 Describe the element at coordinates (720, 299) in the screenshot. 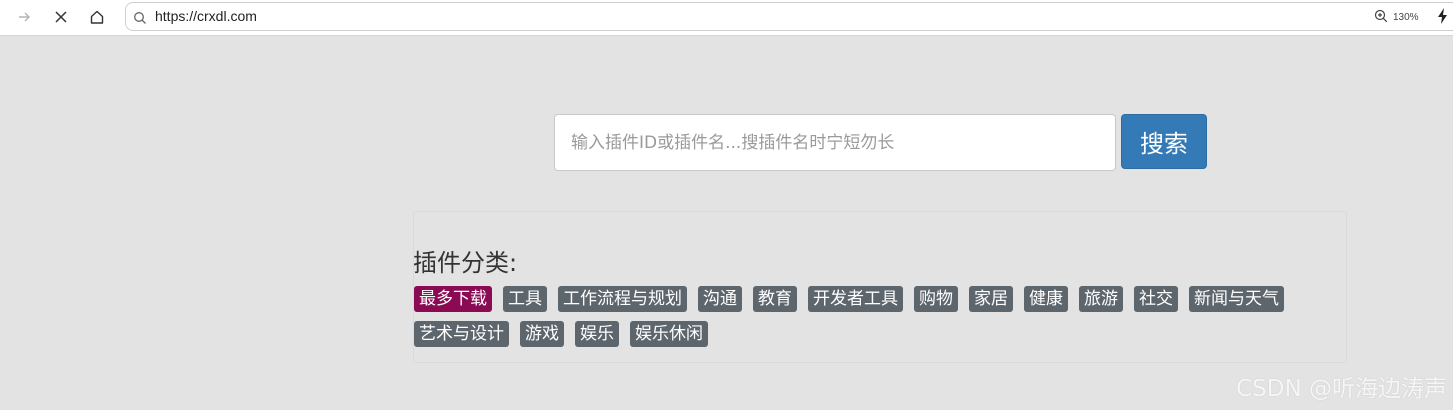

I see `category-tag-communication: 沟通` at that location.